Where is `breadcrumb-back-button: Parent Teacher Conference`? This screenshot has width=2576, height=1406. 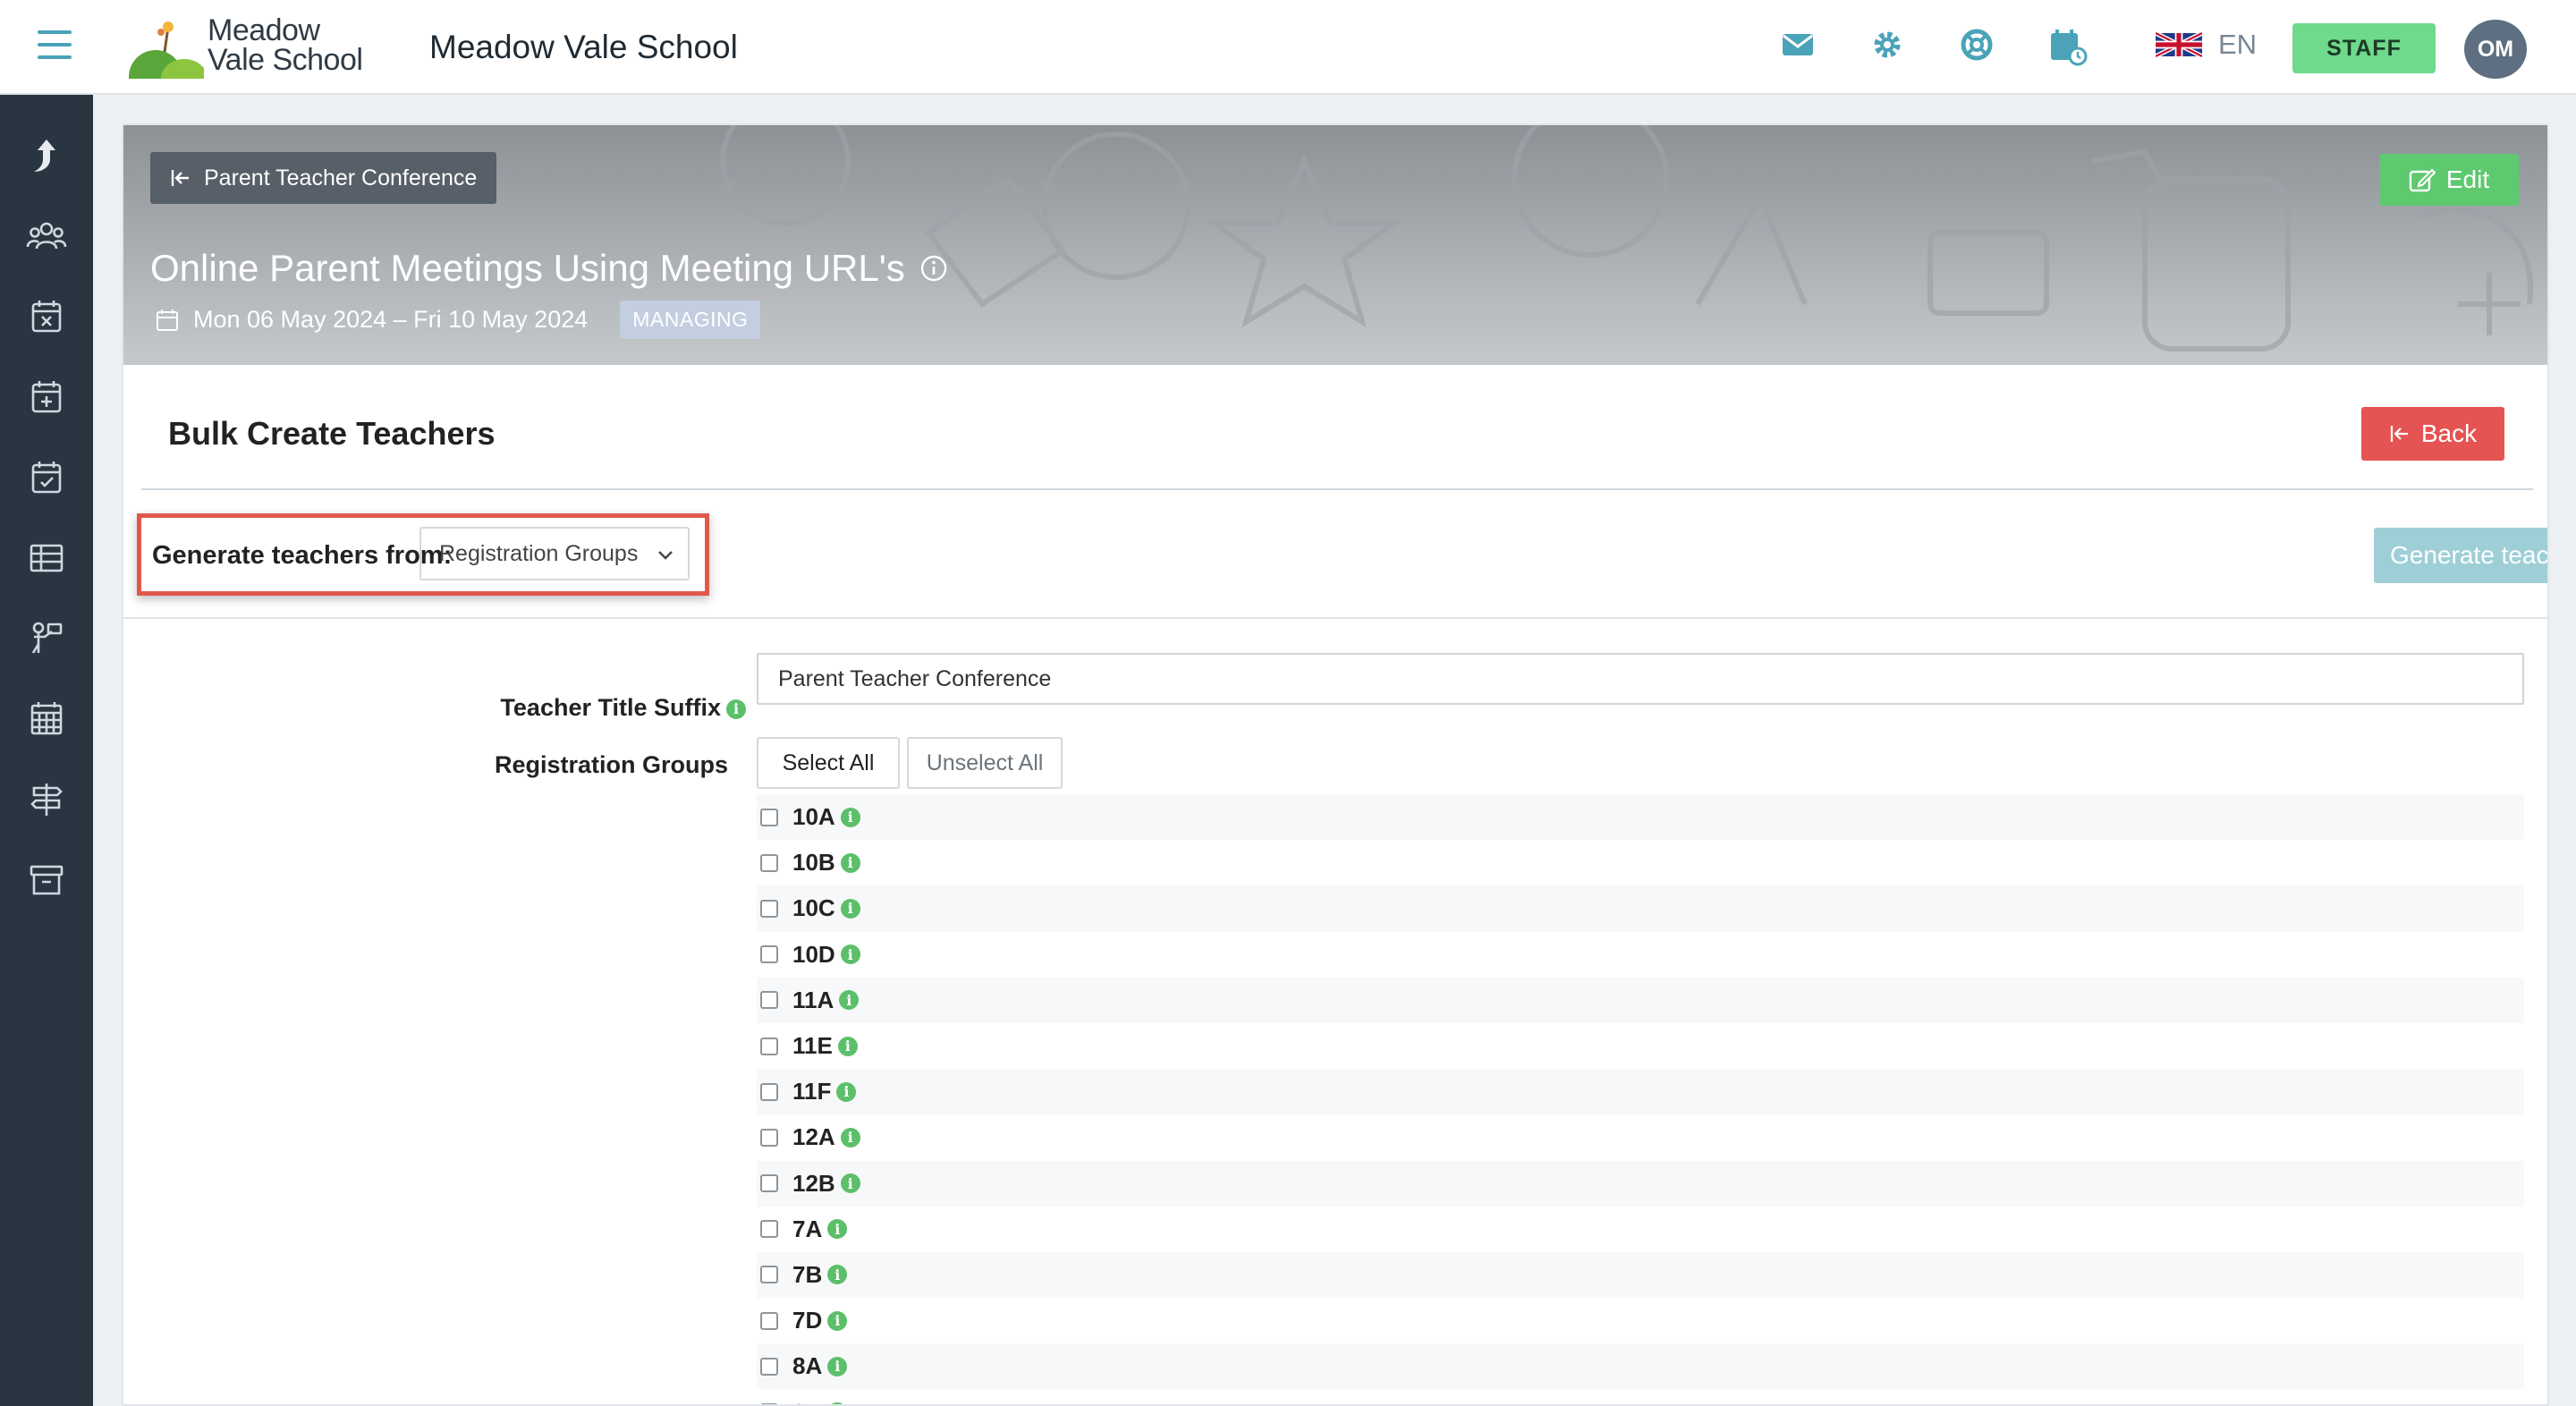 breadcrumb-back-button: Parent Teacher Conference is located at coordinates (323, 178).